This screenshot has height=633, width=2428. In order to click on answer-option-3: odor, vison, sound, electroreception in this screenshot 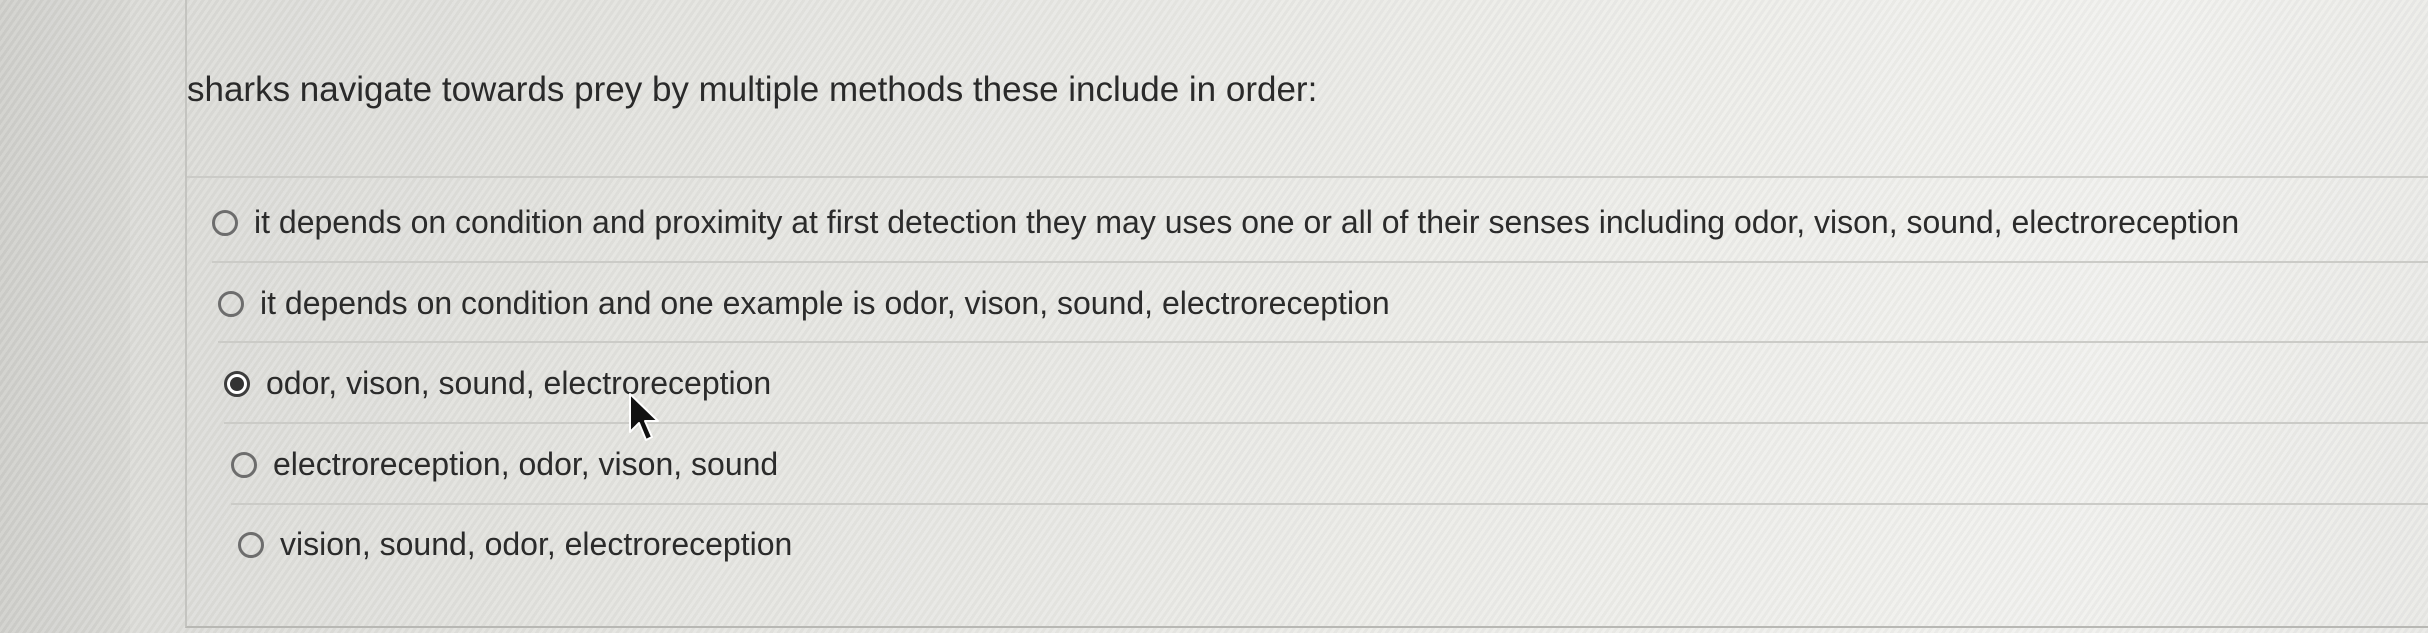, I will do `click(497, 383)`.